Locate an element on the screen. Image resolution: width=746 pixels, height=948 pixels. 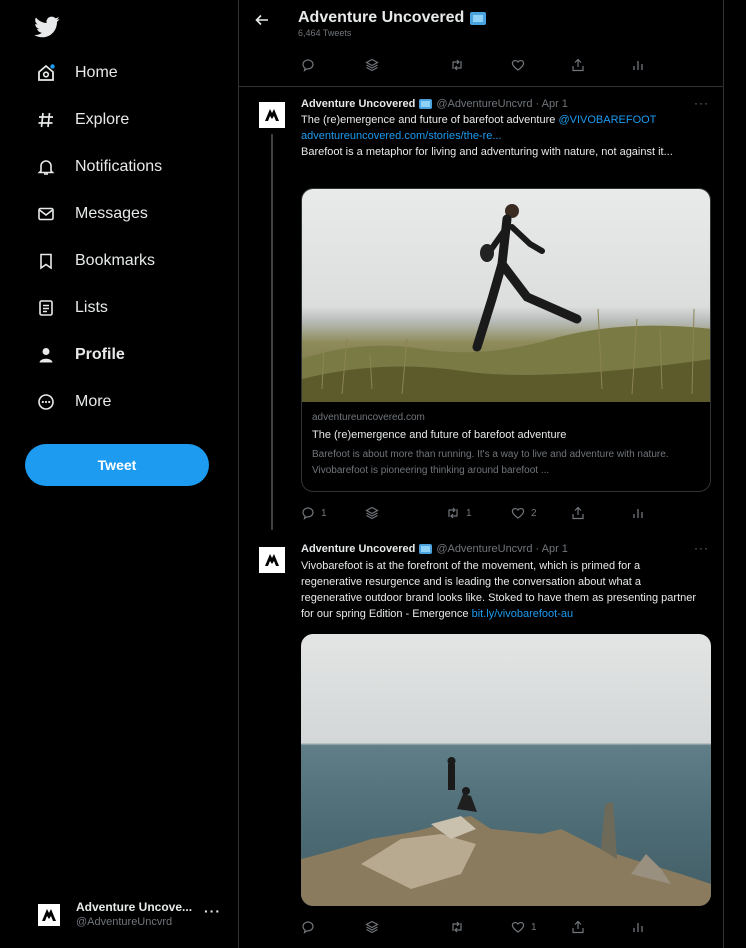
bookmark-icon is located at coordinates (46, 261).